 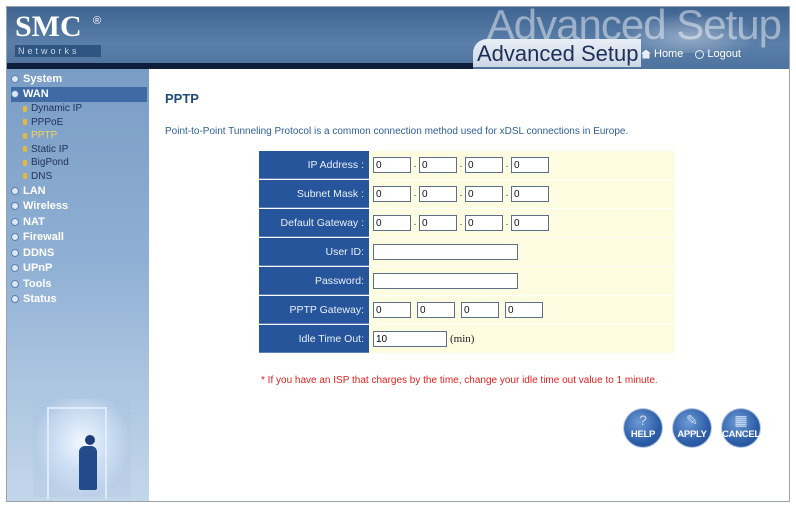 I want to click on form-row-pptp-gateway: PPTP Gateway:, so click(x=467, y=309).